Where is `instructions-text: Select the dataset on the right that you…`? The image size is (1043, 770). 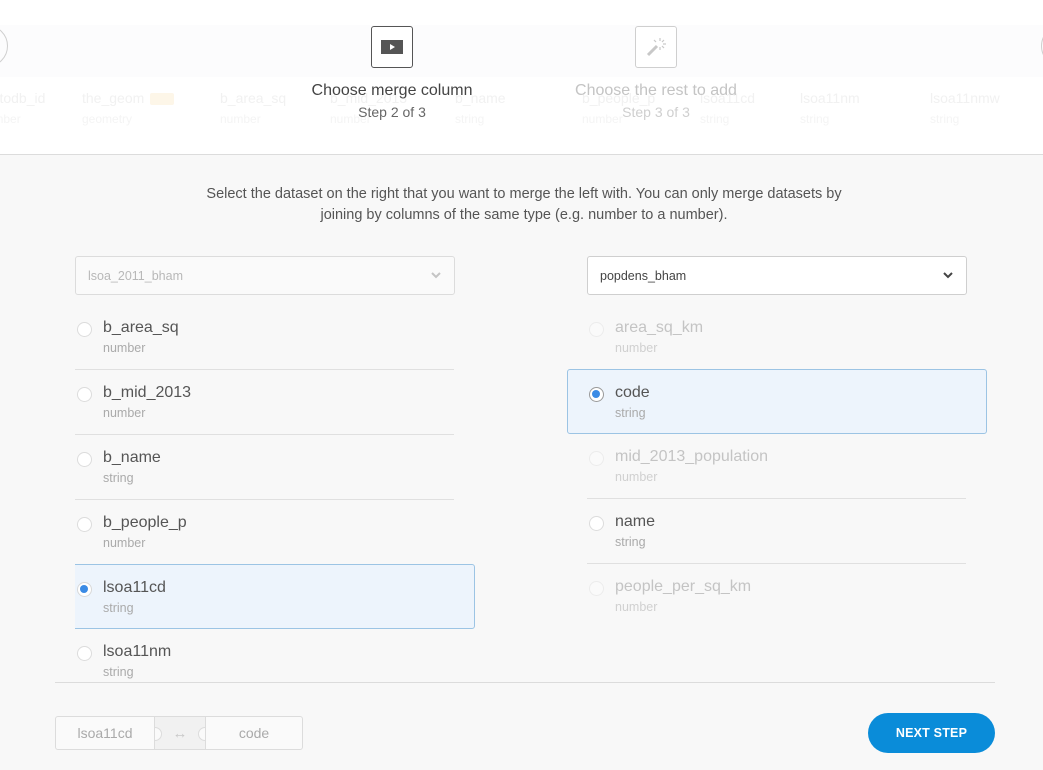
instructions-text: Select the dataset on the right that you… is located at coordinates (524, 204).